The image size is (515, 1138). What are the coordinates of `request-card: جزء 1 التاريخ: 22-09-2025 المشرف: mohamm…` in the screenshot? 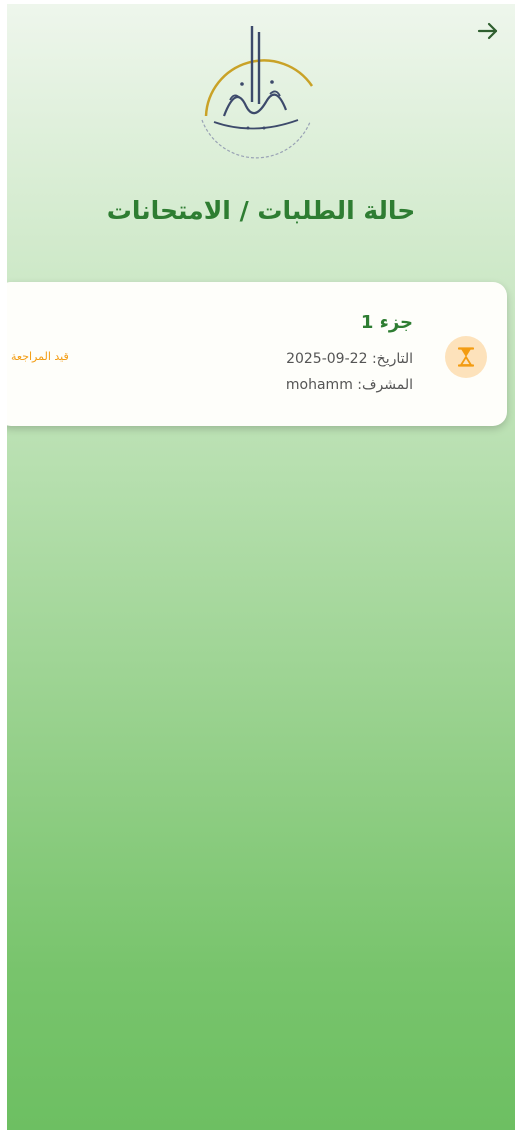 It's located at (257, 354).